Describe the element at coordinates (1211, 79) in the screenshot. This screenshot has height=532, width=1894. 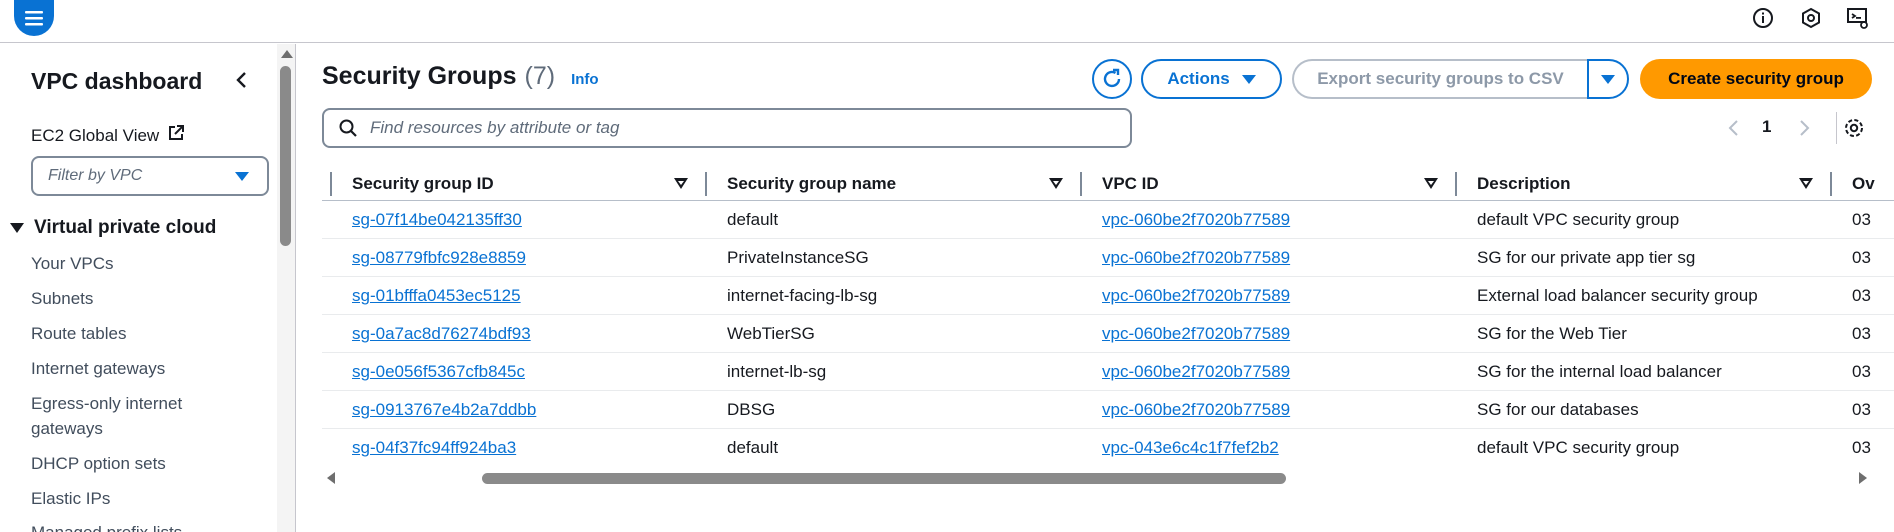
I see `actions-dropdown-button: Actions` at that location.